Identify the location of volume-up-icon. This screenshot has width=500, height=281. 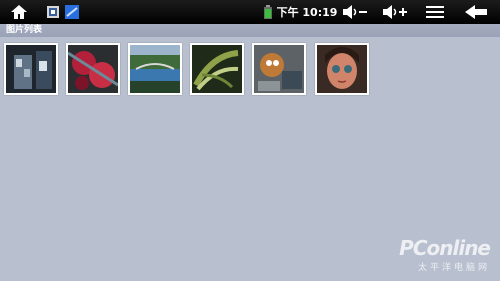
(395, 12).